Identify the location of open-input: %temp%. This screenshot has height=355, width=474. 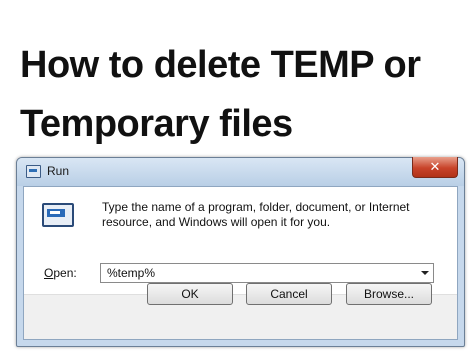
(131, 273).